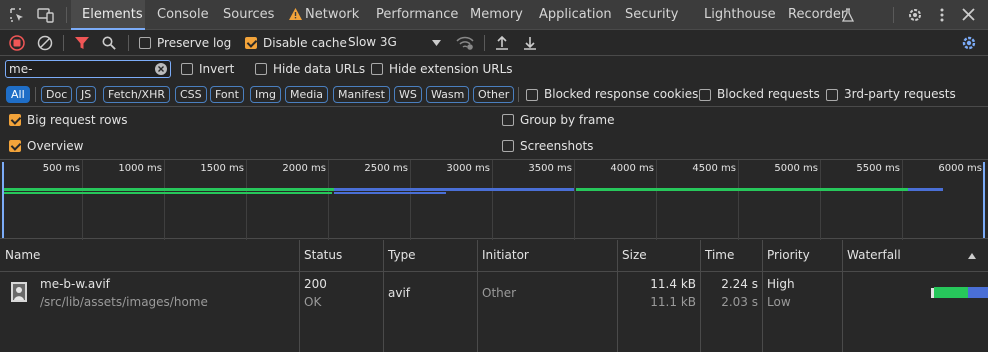  Describe the element at coordinates (77, 120) in the screenshot. I see `big-request-rows-label: Big request rows` at that location.